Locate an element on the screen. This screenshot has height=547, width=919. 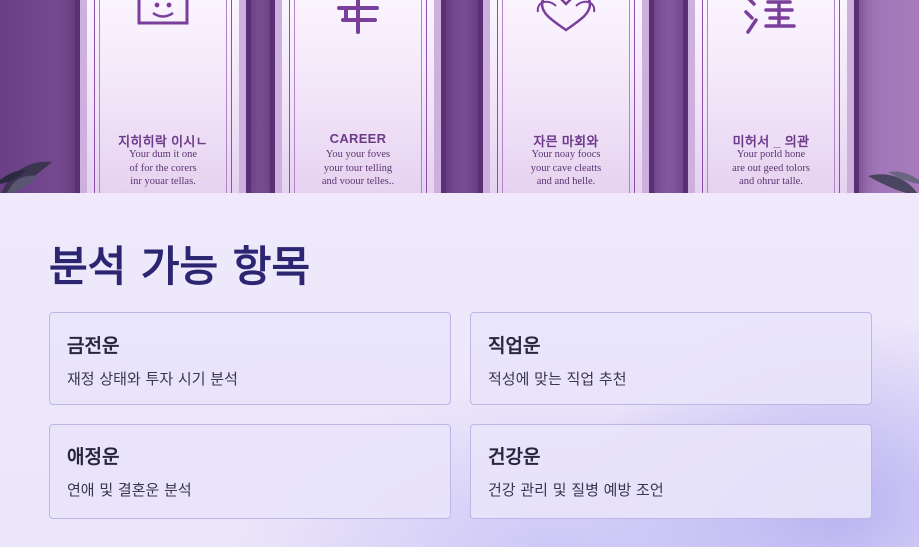
card-title: 건강운 is located at coordinates (514, 457).